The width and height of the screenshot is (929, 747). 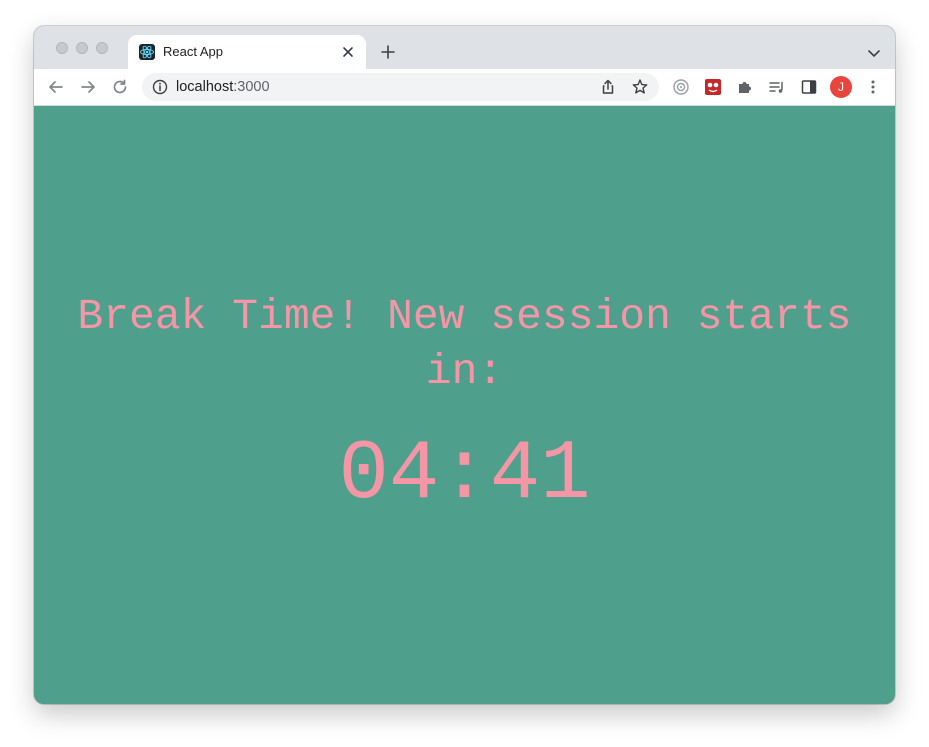 What do you see at coordinates (62, 48) in the screenshot?
I see `close-window-button` at bounding box center [62, 48].